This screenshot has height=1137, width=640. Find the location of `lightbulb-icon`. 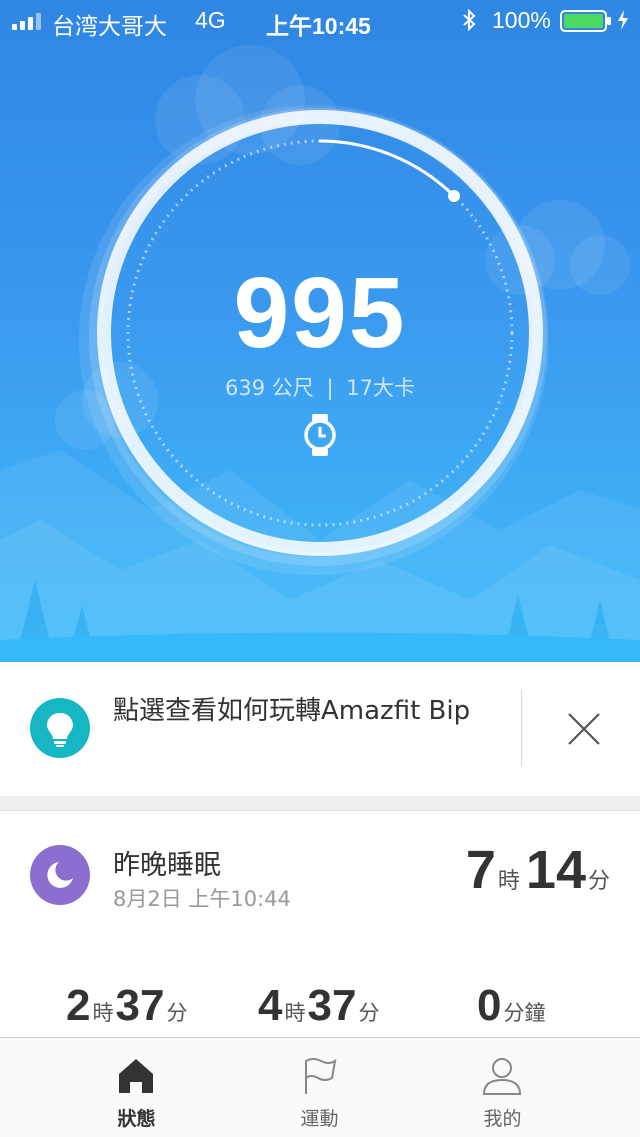

lightbulb-icon is located at coordinates (60, 728).